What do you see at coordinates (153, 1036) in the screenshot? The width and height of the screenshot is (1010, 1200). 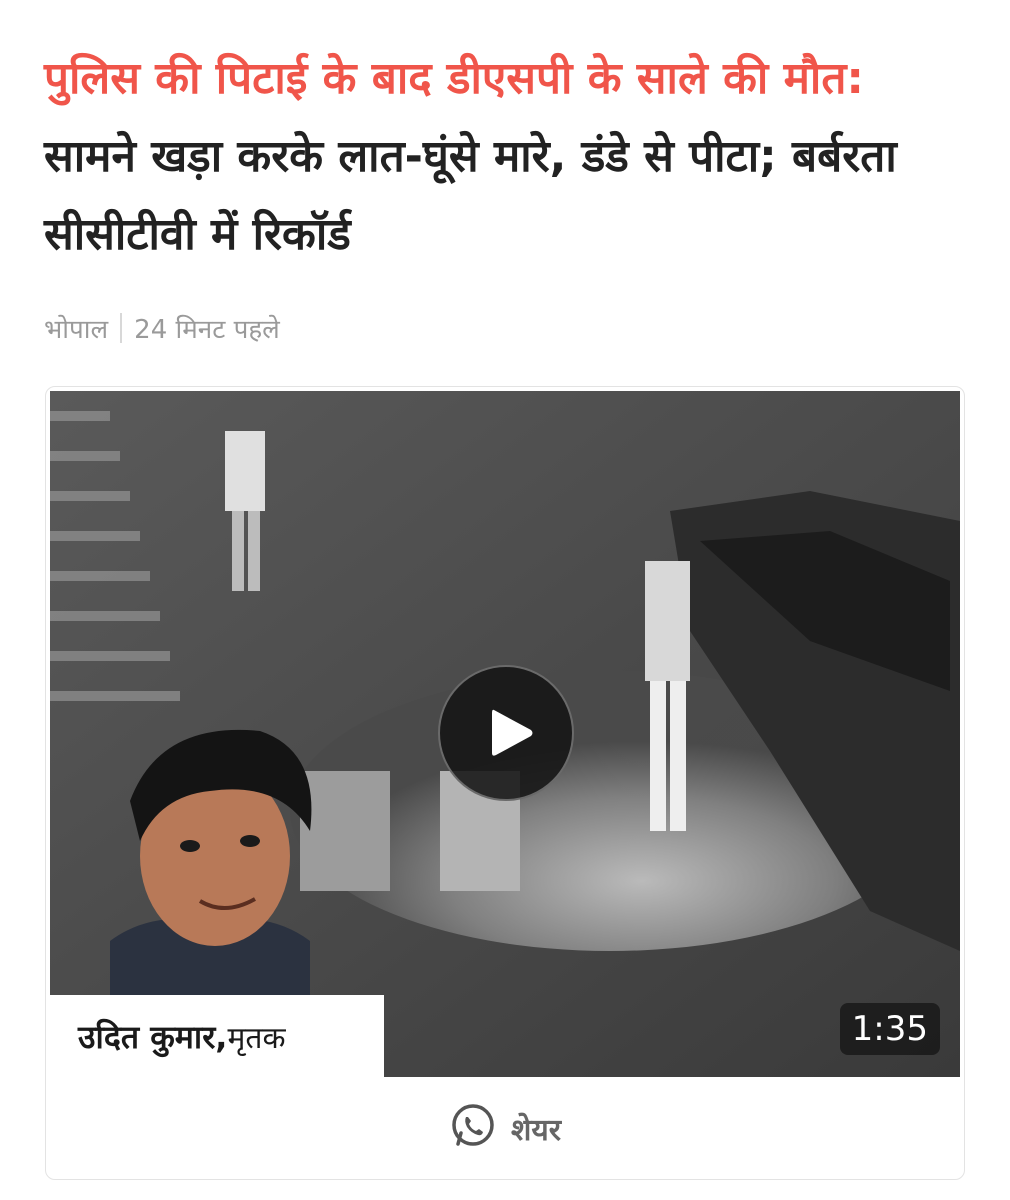 I see `caption-name: उदित कुमार,` at bounding box center [153, 1036].